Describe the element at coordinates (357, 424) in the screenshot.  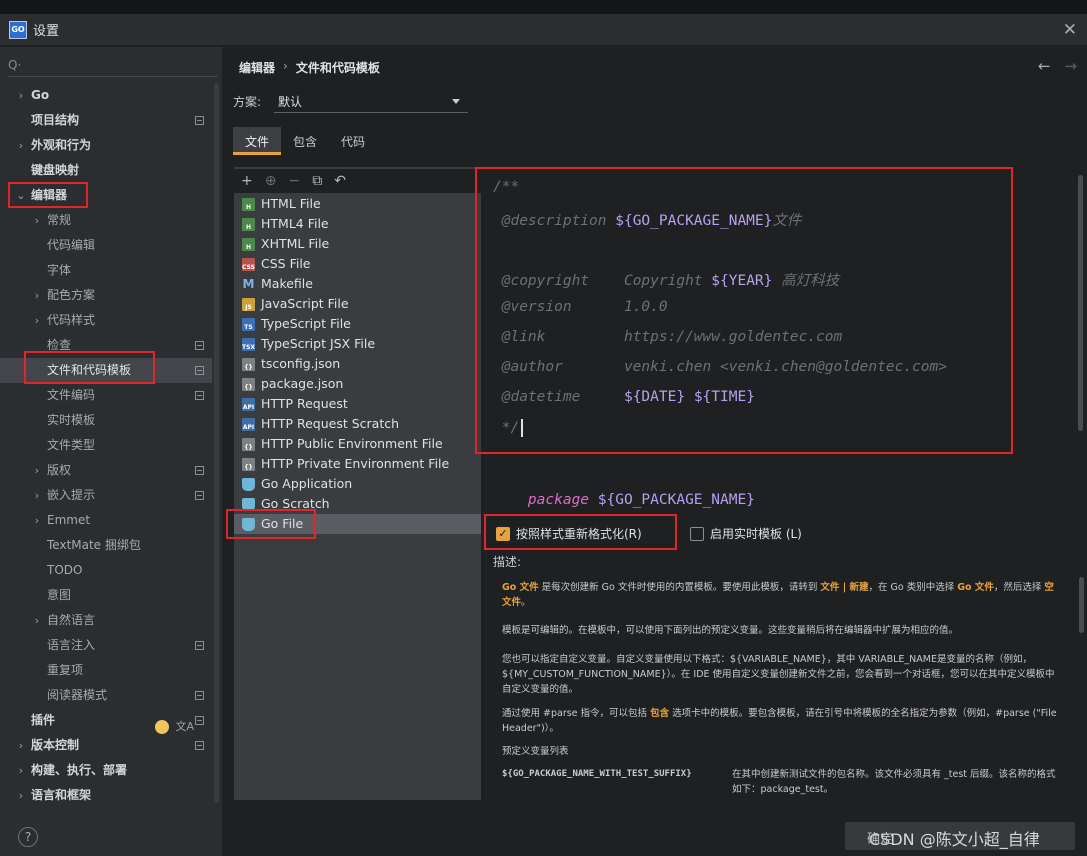
I see `template-list-item: API HTTP Request Scratch` at that location.